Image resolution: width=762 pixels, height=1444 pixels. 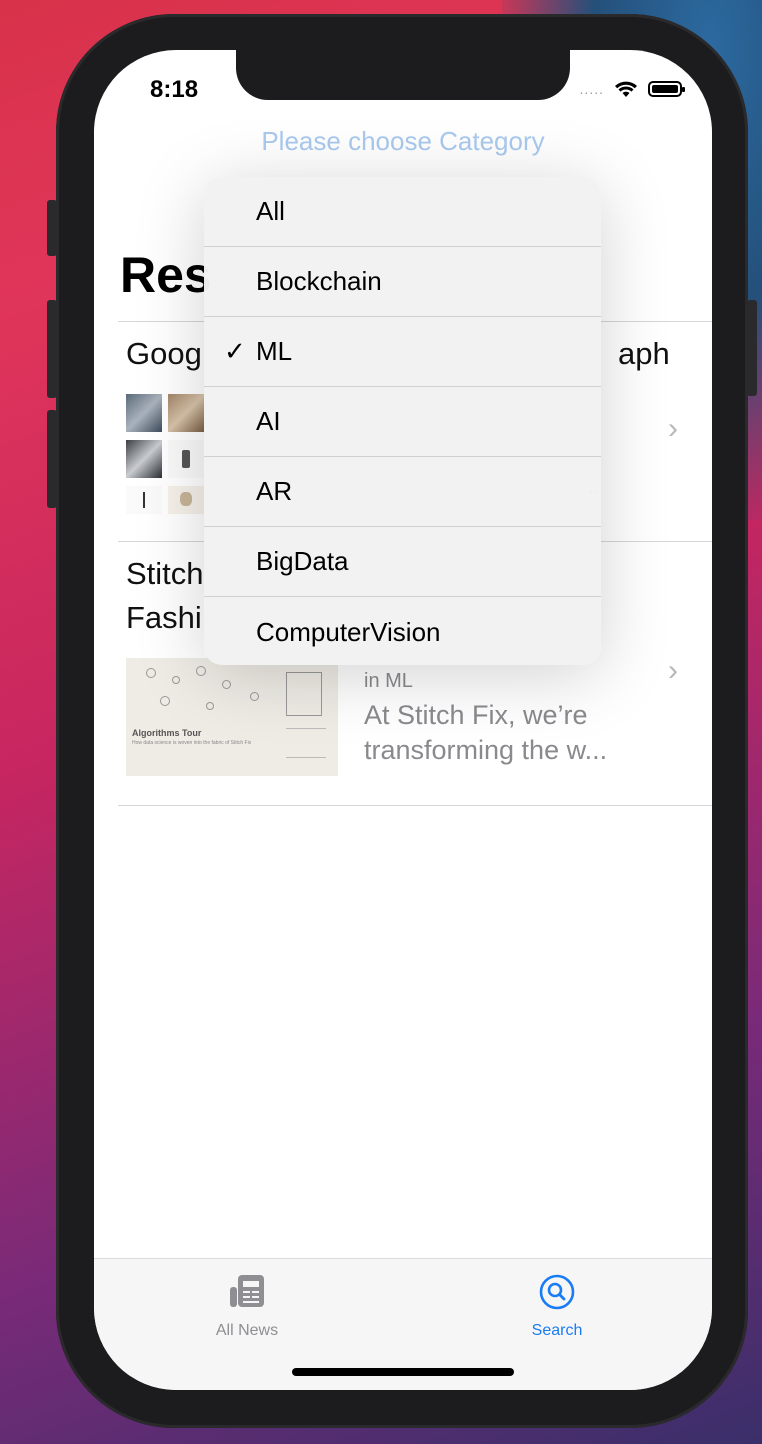 What do you see at coordinates (415, 805) in the screenshot?
I see `divider` at bounding box center [415, 805].